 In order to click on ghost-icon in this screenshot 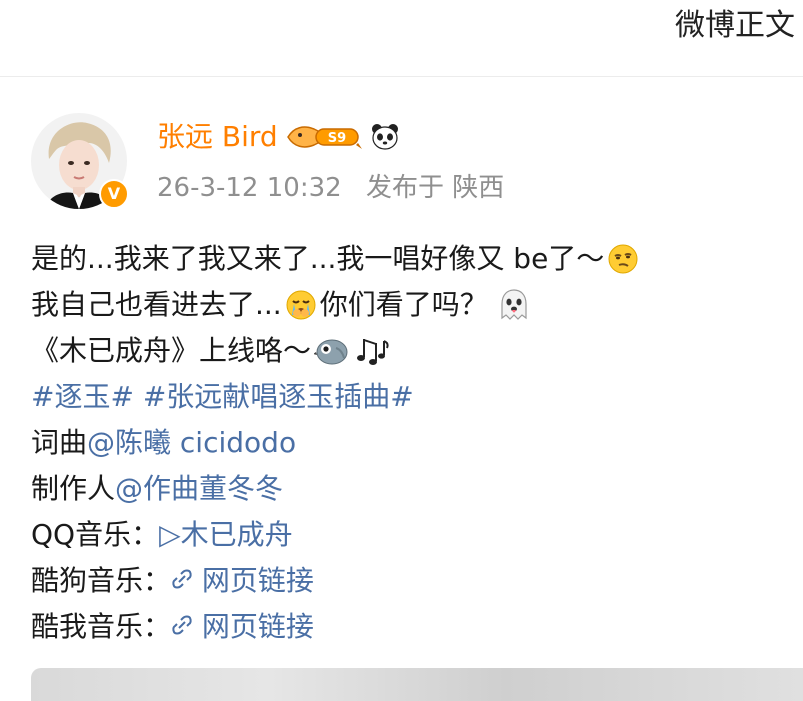, I will do `click(514, 305)`.